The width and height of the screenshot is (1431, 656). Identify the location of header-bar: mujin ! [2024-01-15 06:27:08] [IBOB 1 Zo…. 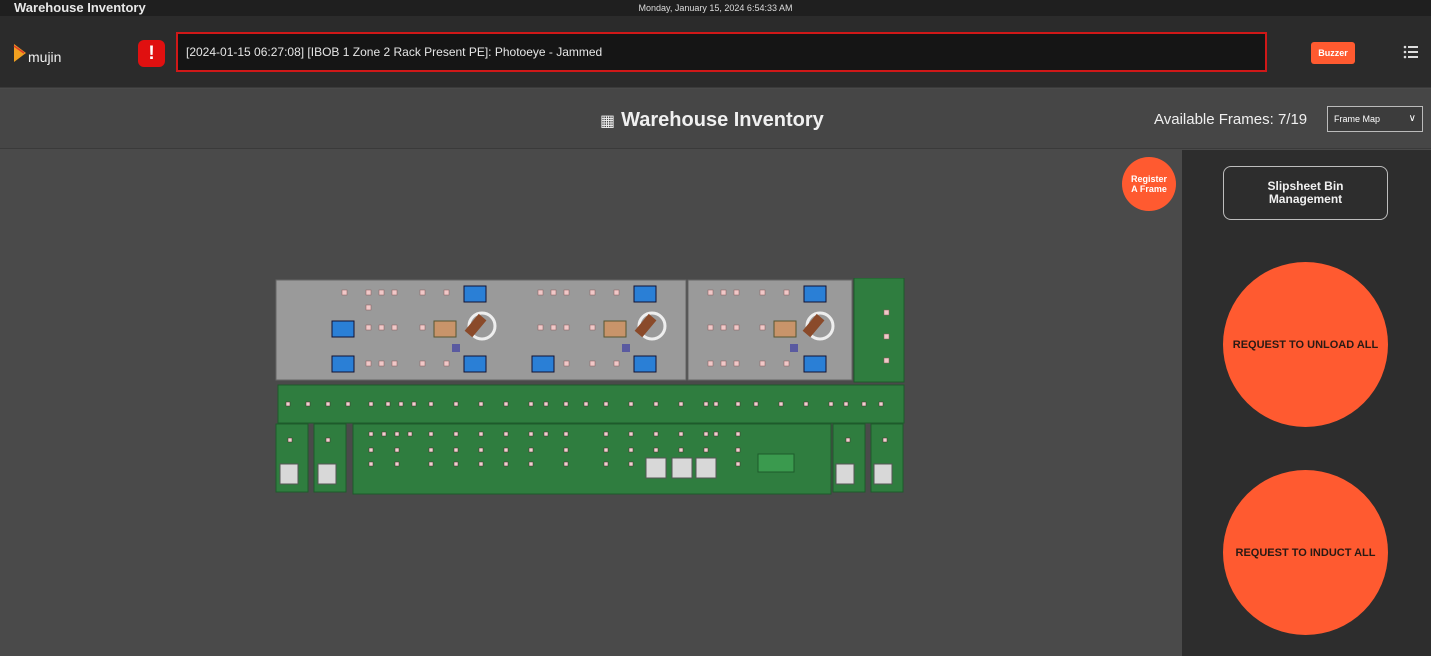
(715, 52).